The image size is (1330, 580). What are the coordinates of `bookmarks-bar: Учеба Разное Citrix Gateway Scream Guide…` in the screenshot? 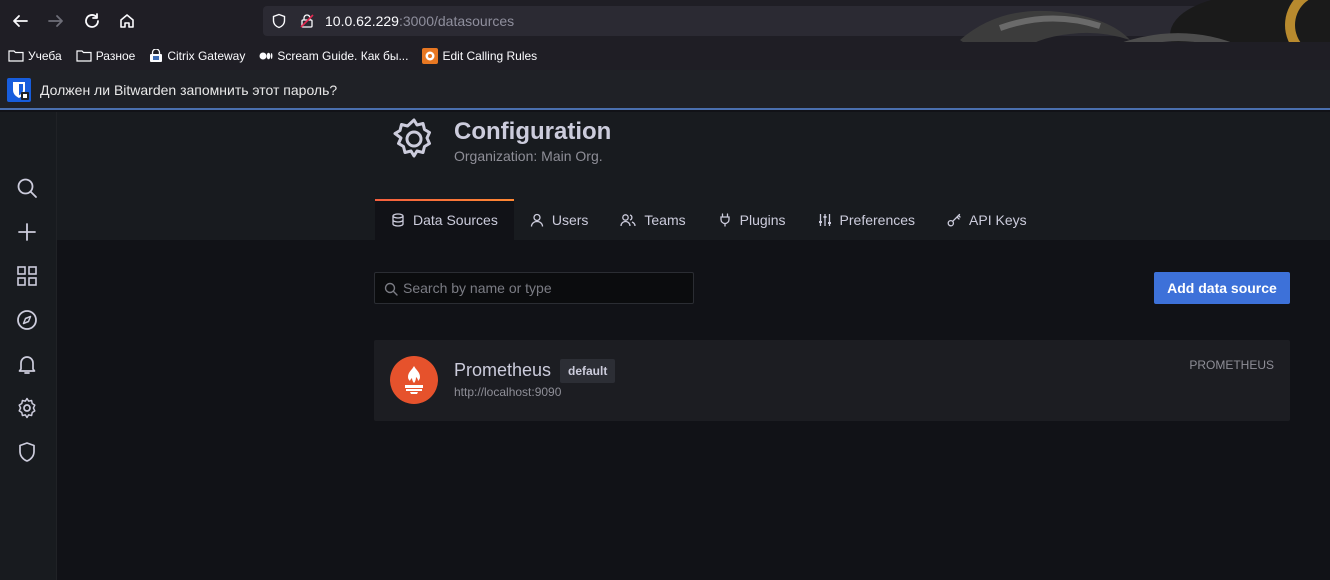 It's located at (665, 56).